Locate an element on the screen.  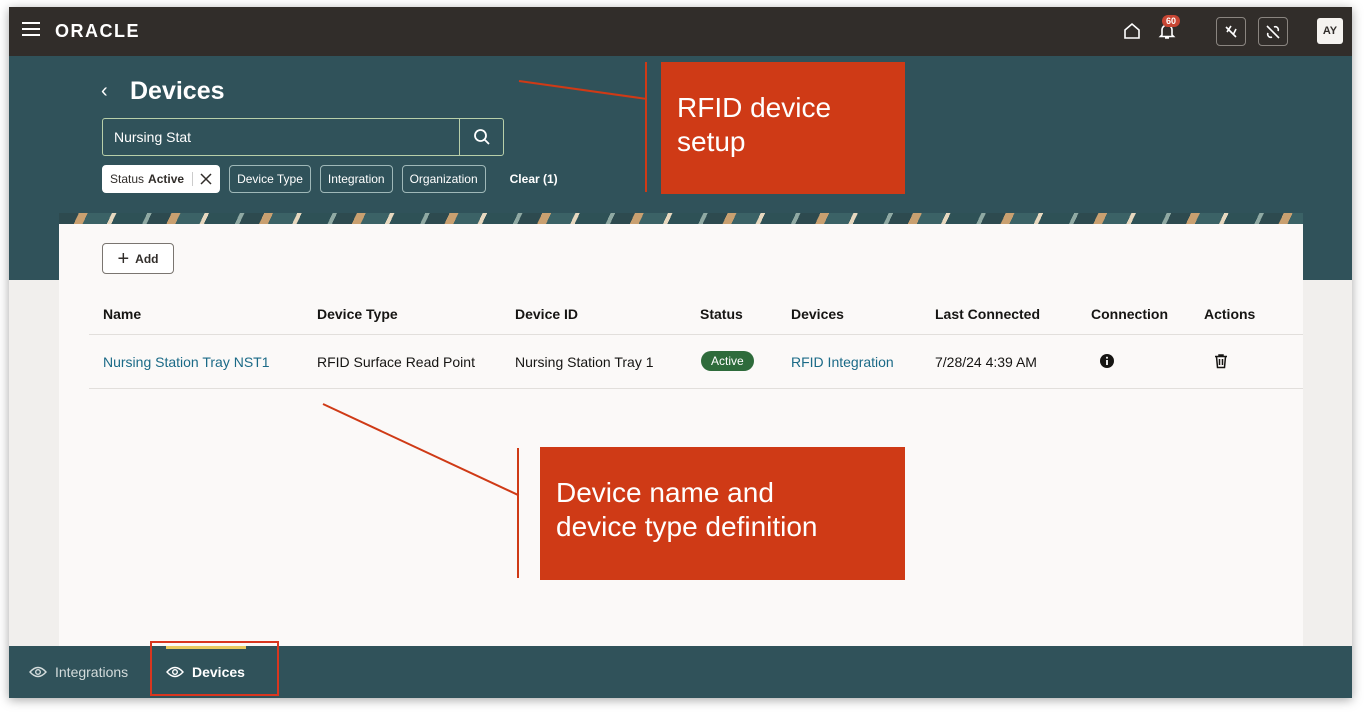
highlight-box is located at coordinates (214, 668).